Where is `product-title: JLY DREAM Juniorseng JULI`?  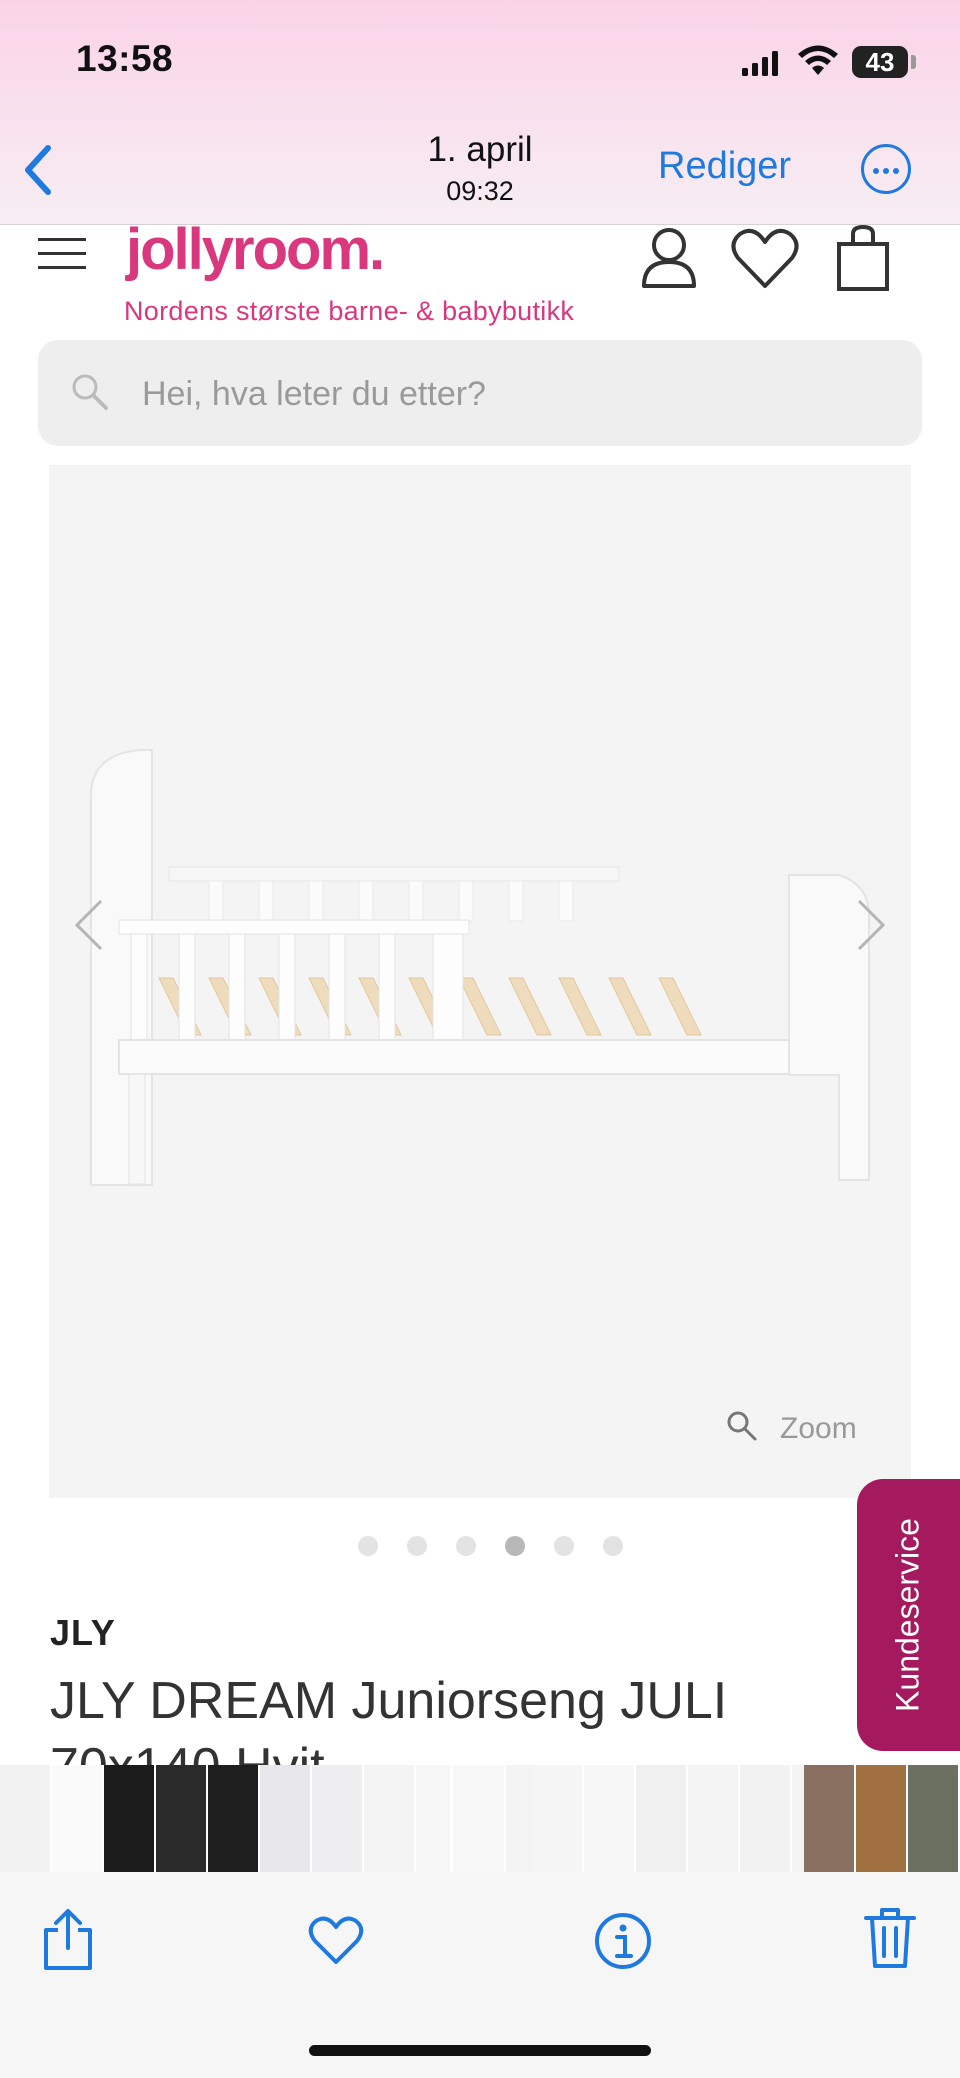
product-title: JLY DREAM Juniorseng JULI is located at coordinates (389, 1701).